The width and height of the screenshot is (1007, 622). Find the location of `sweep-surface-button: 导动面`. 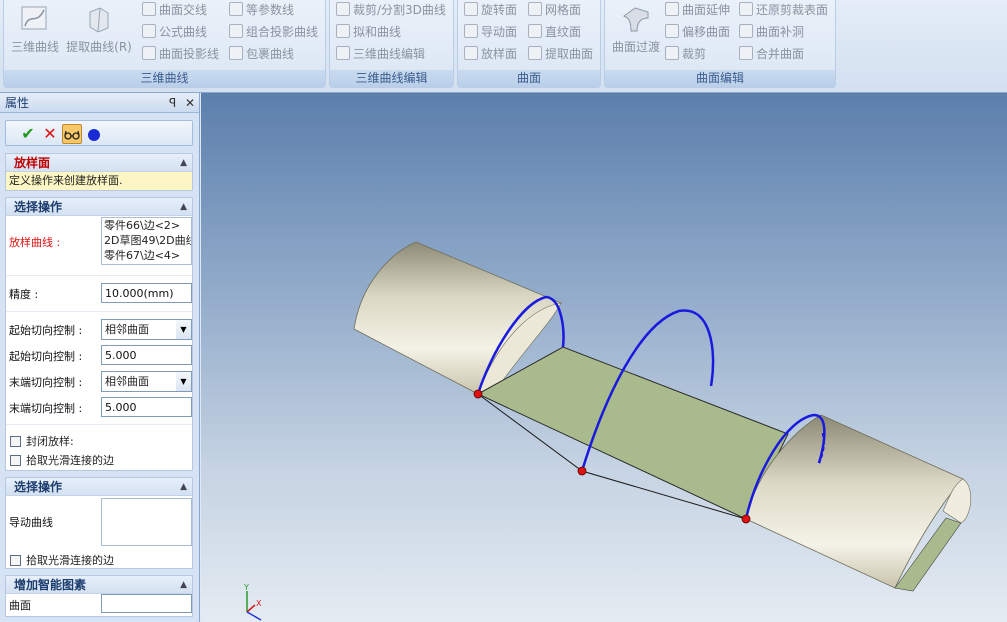

sweep-surface-button: 导动面 is located at coordinates (490, 32).